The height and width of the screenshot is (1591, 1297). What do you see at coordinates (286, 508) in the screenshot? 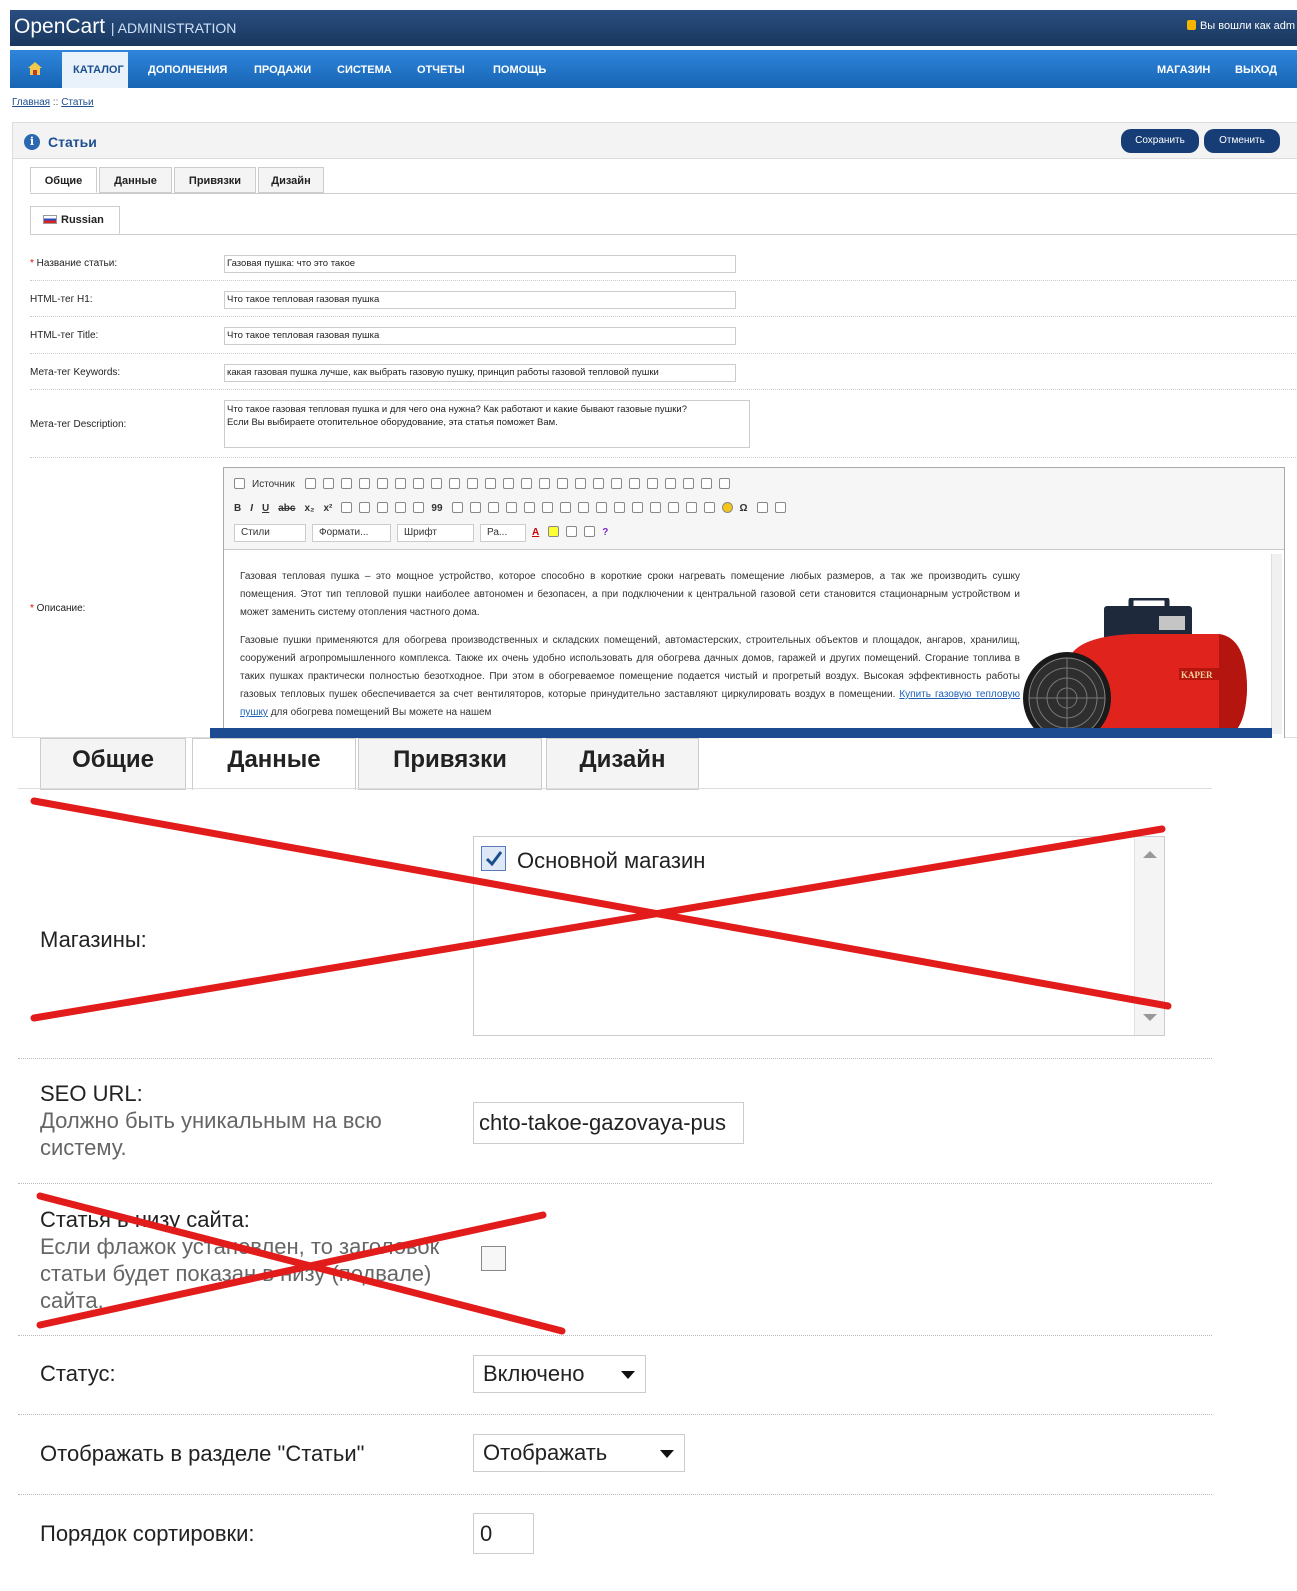
I see `strike-icon: abc` at bounding box center [286, 508].